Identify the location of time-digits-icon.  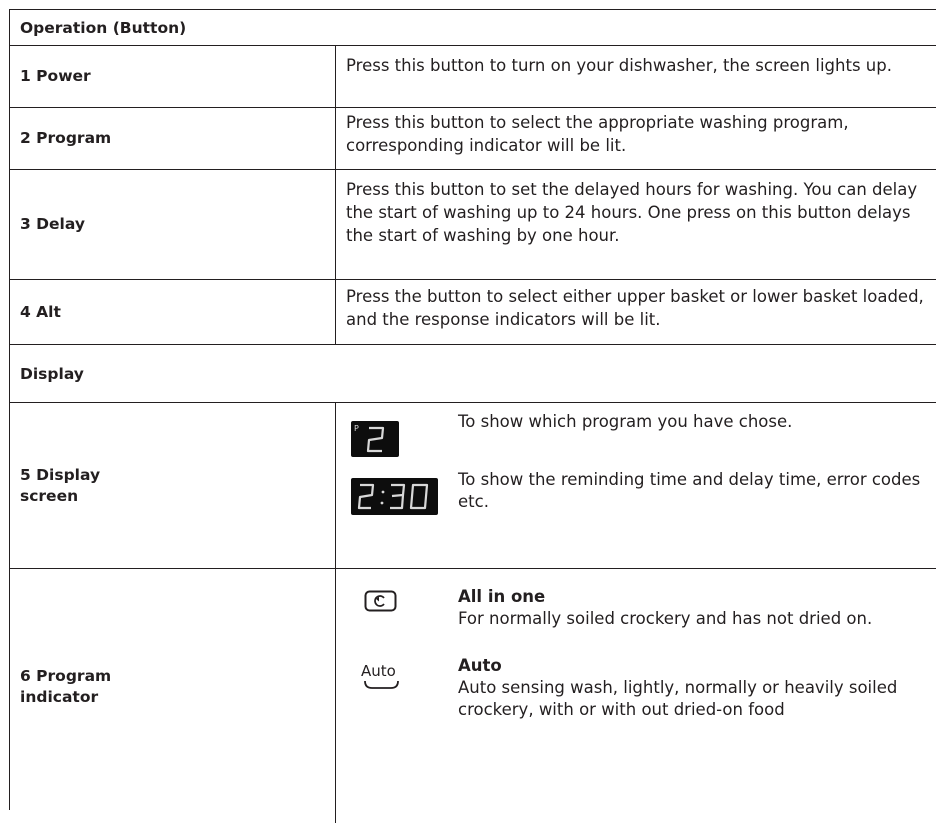
(393, 496).